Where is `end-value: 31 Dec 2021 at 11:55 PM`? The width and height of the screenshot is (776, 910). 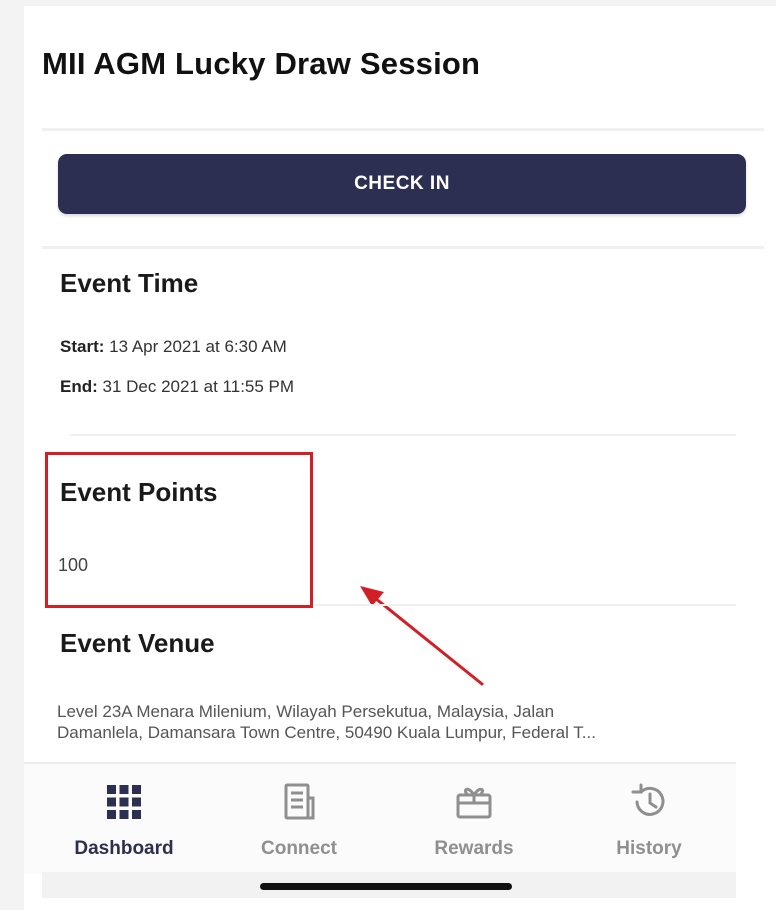 end-value: 31 Dec 2021 at 11:55 PM is located at coordinates (198, 386).